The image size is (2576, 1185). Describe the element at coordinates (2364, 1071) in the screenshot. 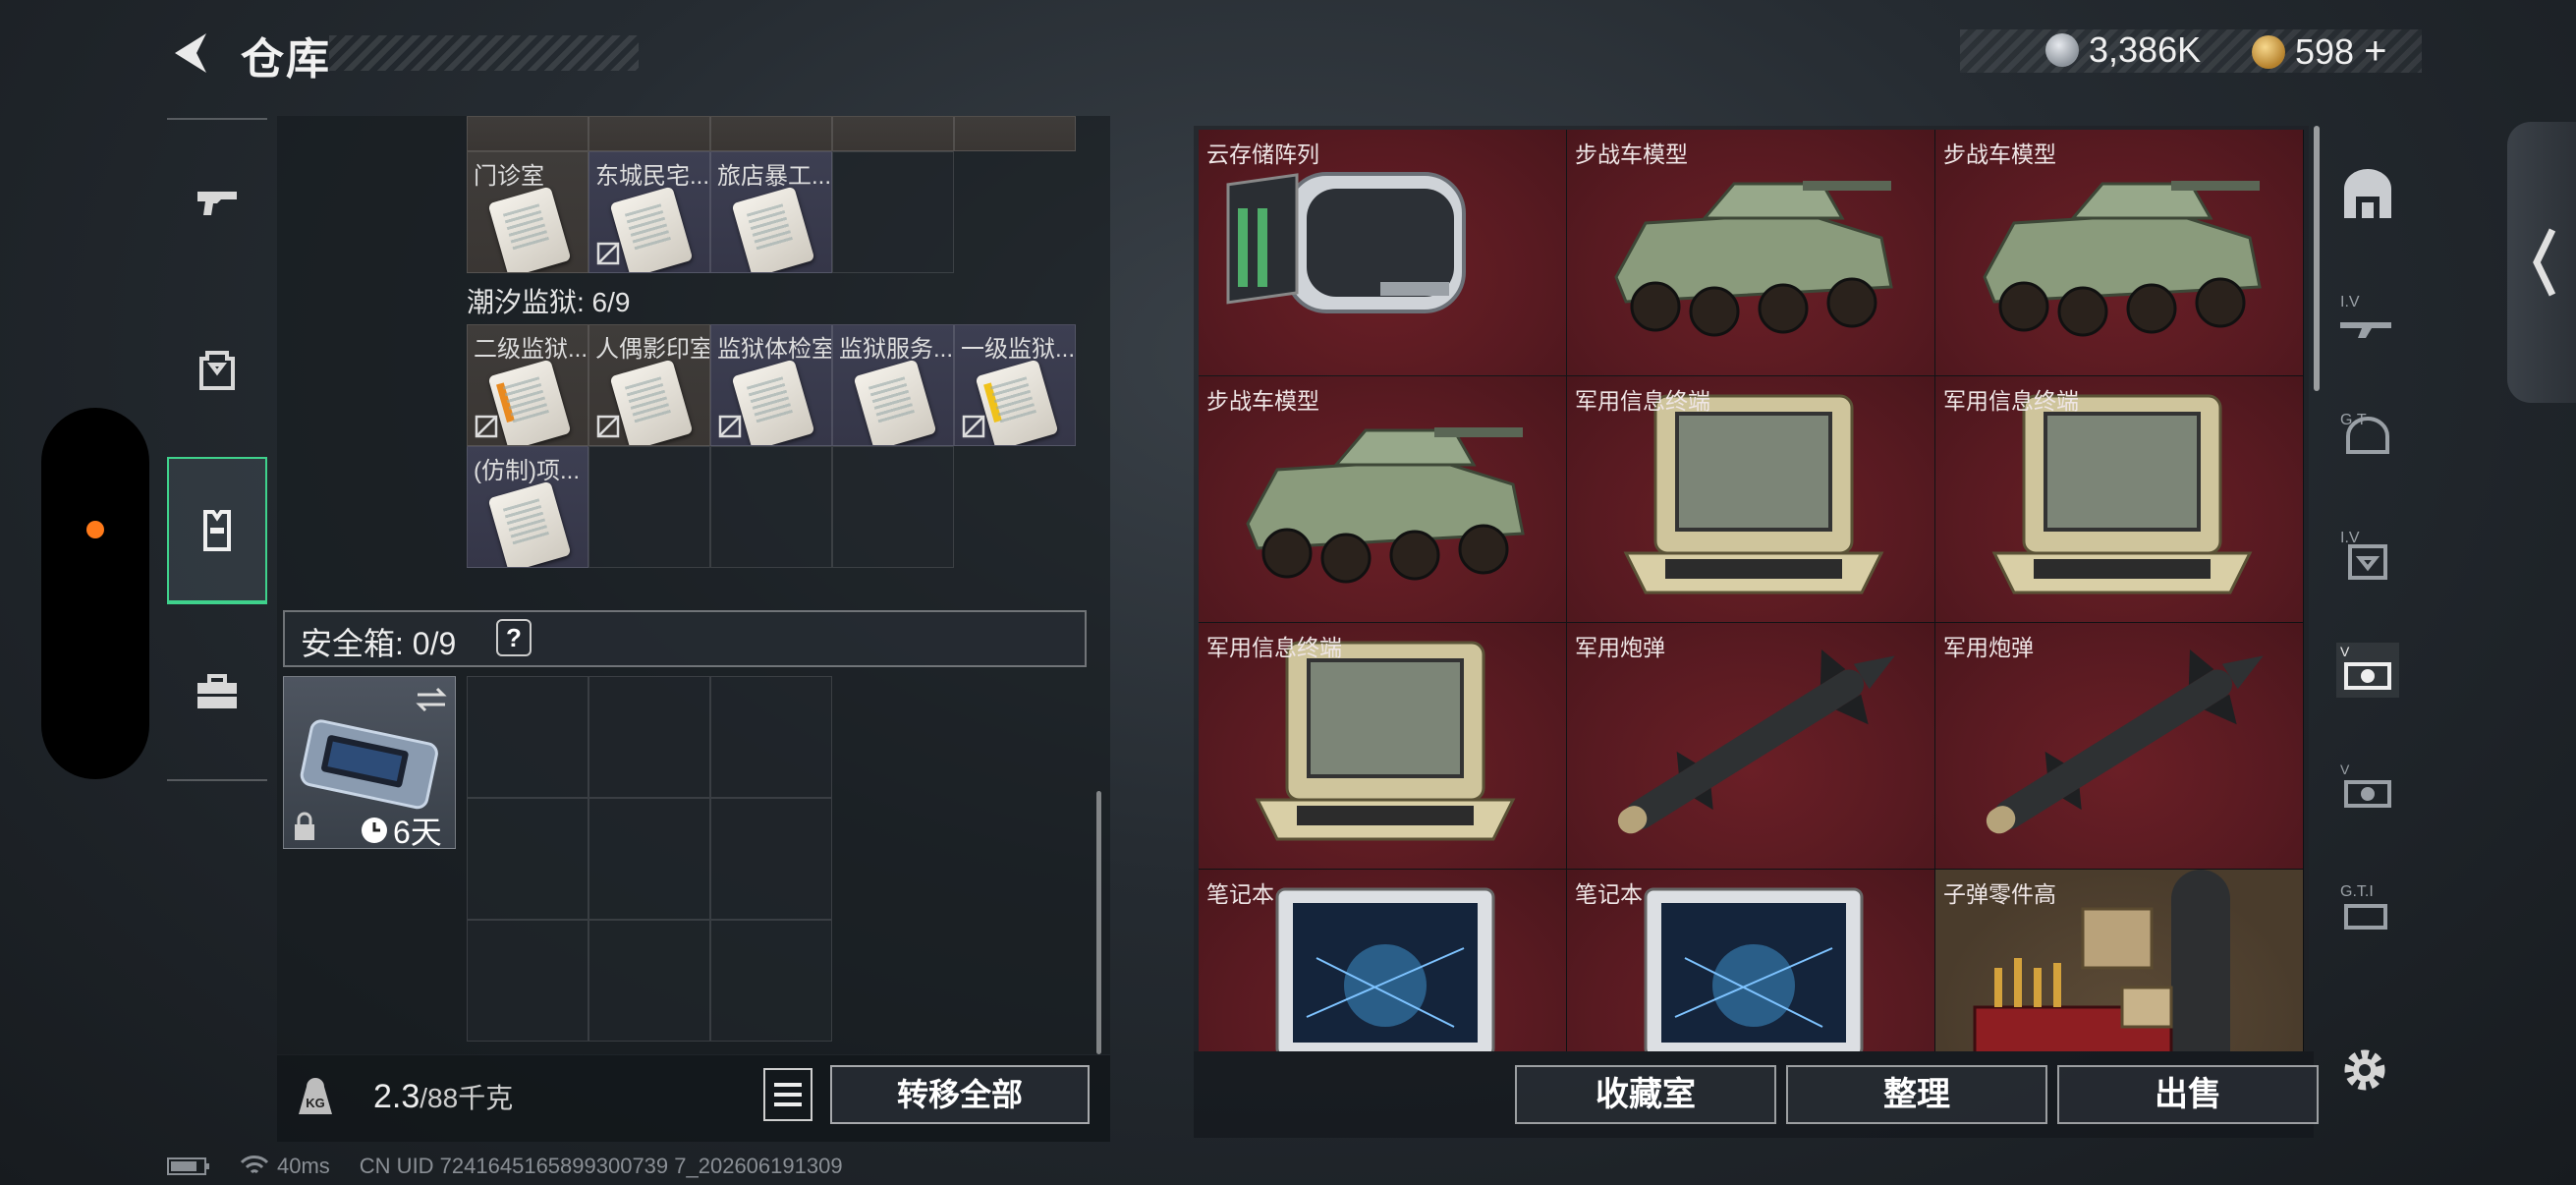

I see `gear-icon` at that location.